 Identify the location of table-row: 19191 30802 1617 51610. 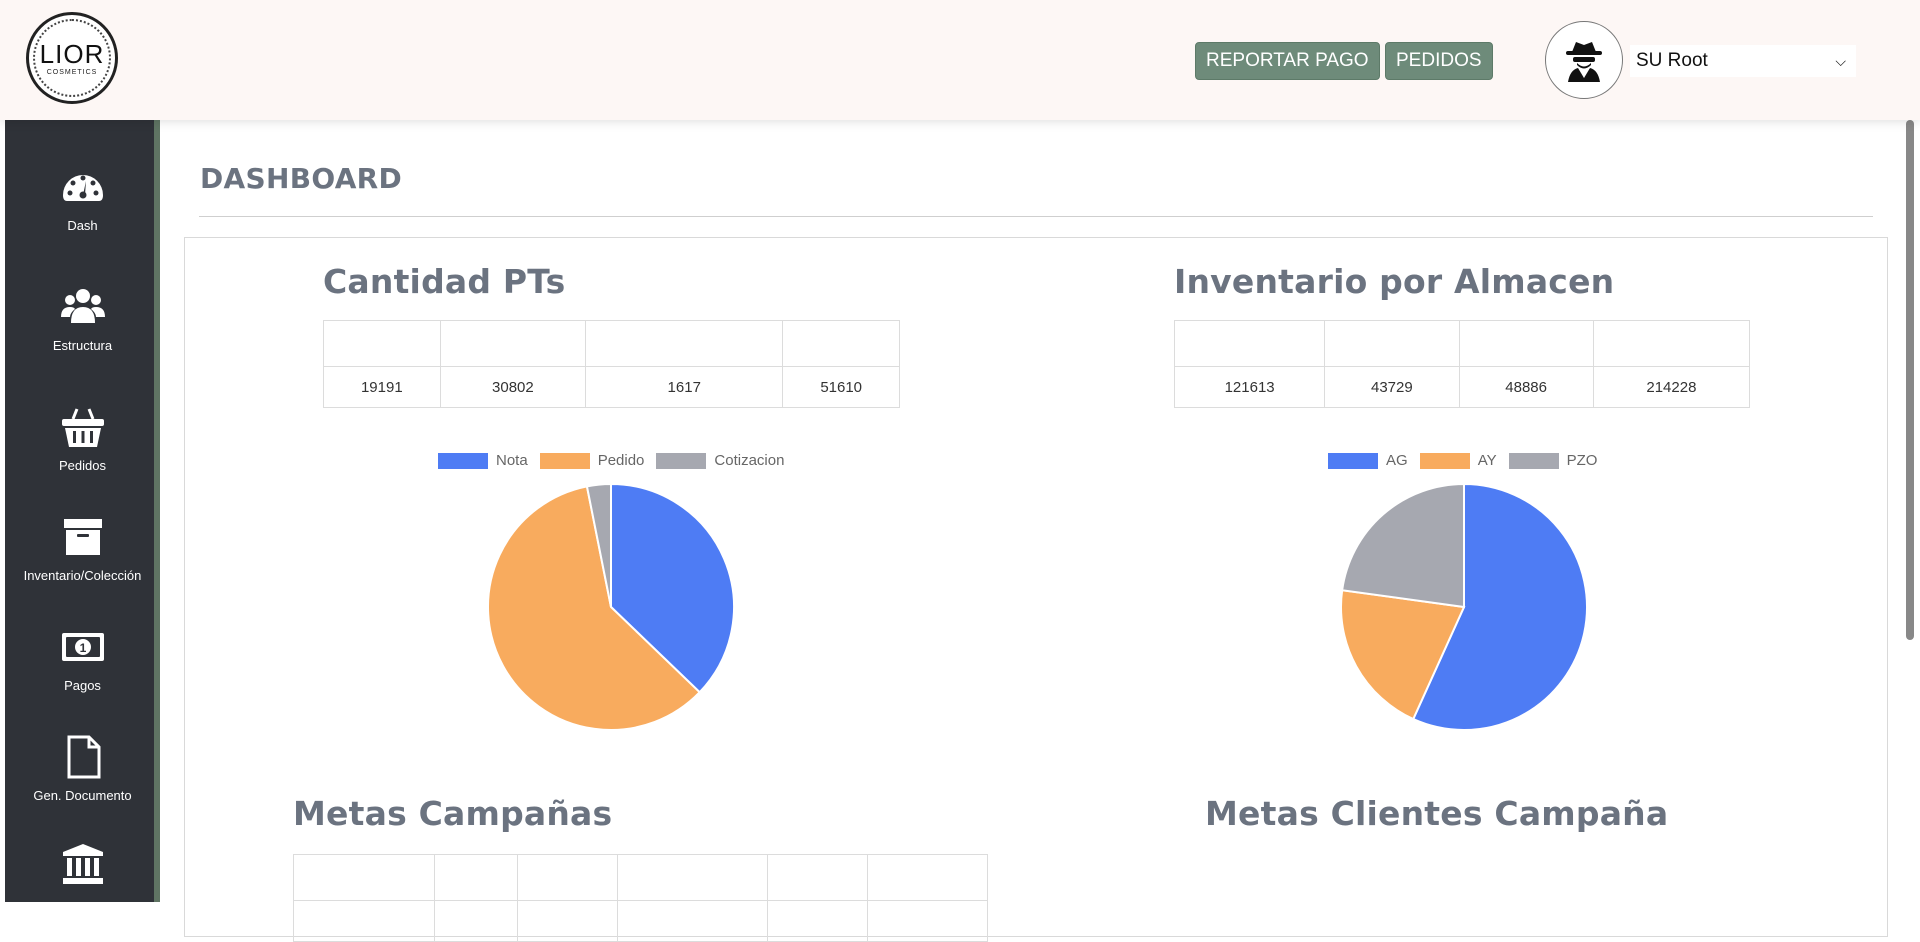
(611, 387).